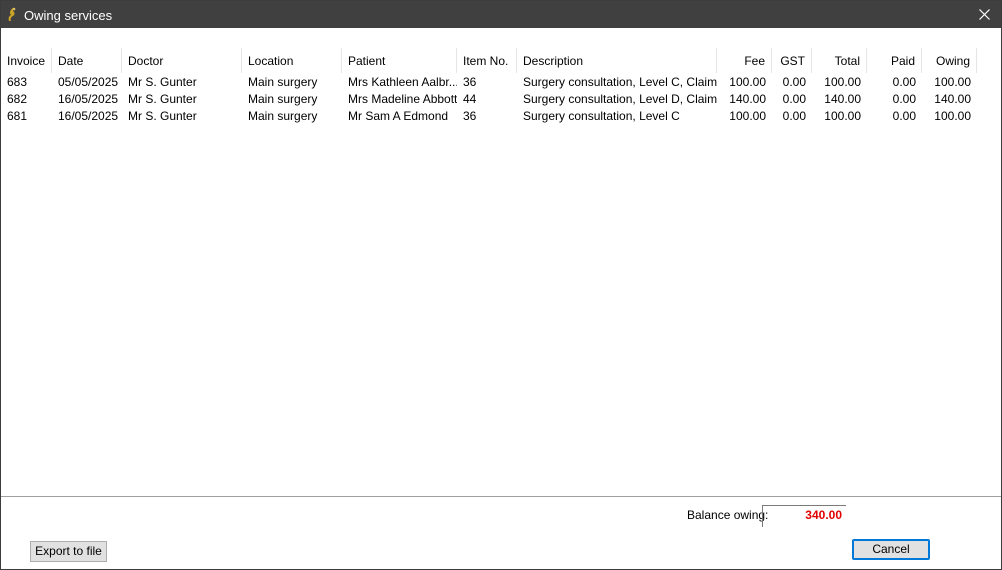 The image size is (1002, 570). Describe the element at coordinates (68, 15) in the screenshot. I see `window-title: Owing services` at that location.